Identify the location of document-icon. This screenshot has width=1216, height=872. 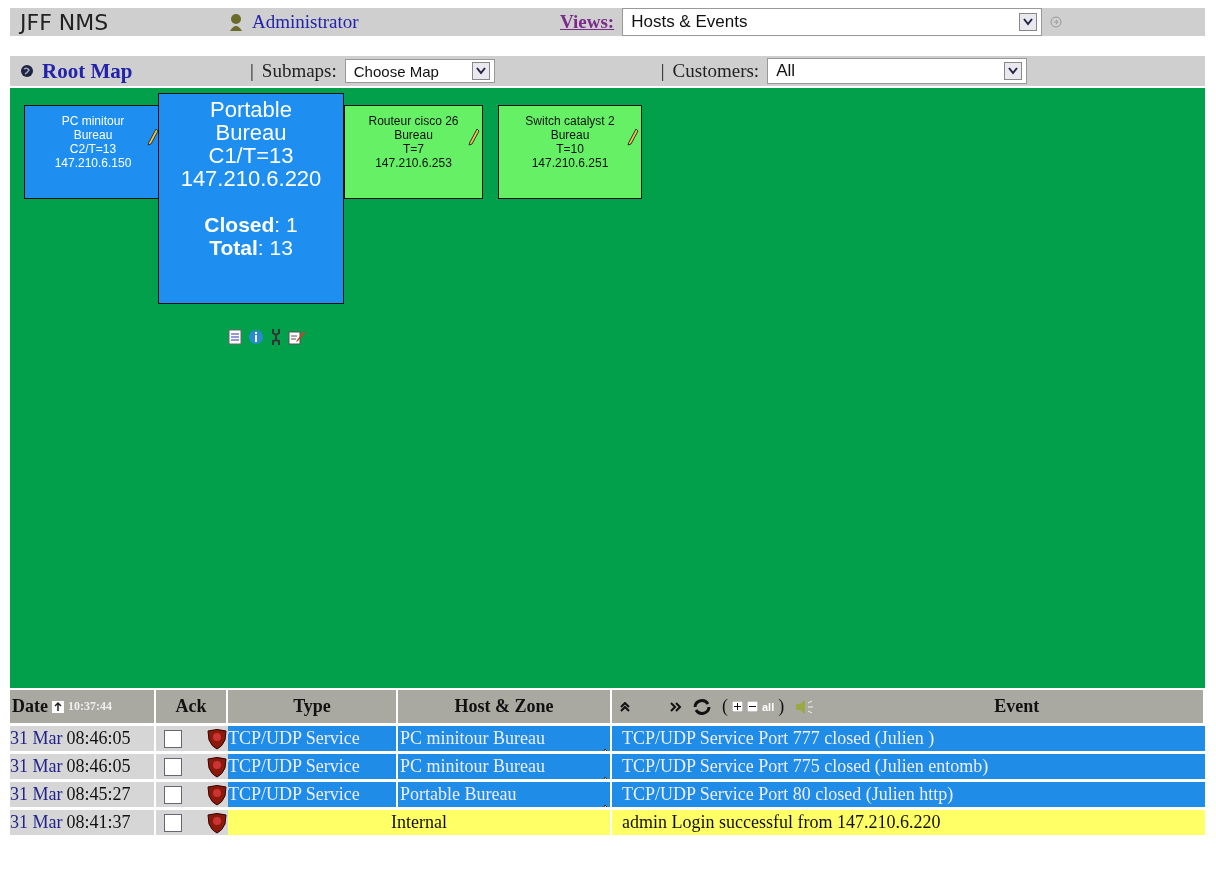
(235, 337).